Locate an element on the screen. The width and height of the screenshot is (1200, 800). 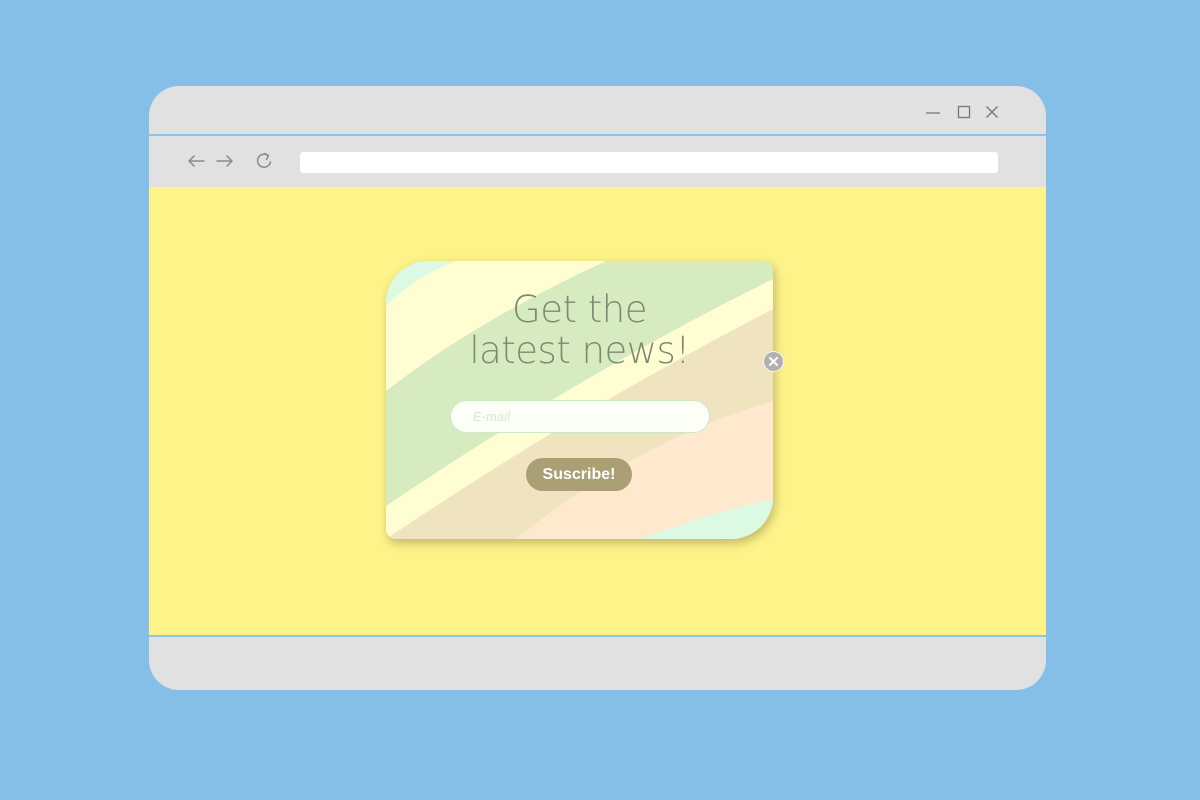
browser-toolbar is located at coordinates (597, 162).